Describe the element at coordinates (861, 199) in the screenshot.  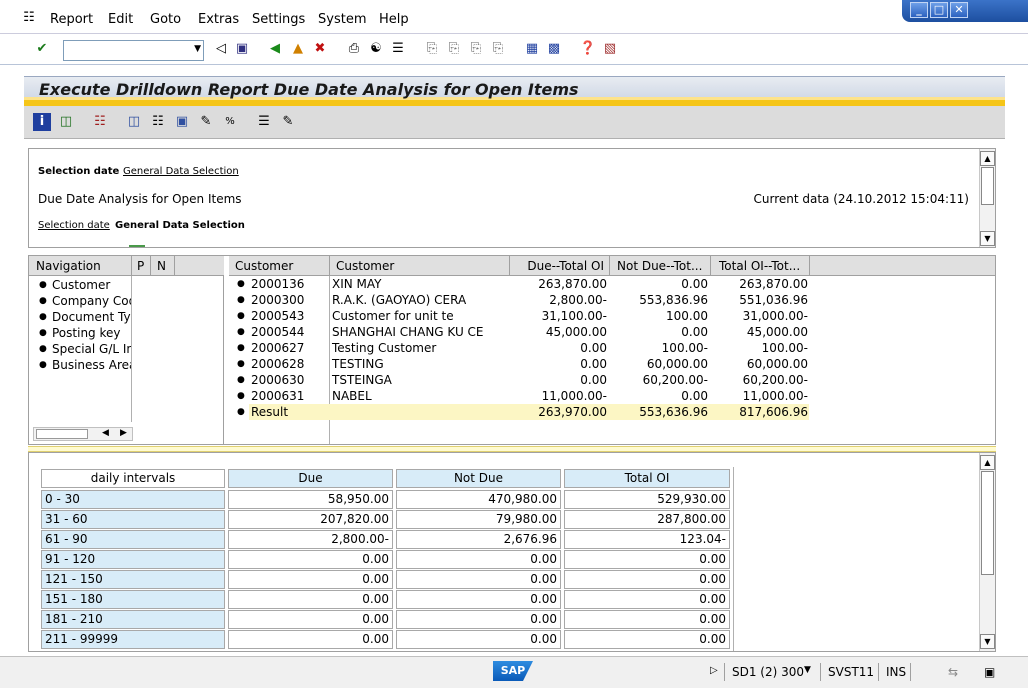
I see `current-data-label: Current data (24.10.2012 15:04:11)` at that location.